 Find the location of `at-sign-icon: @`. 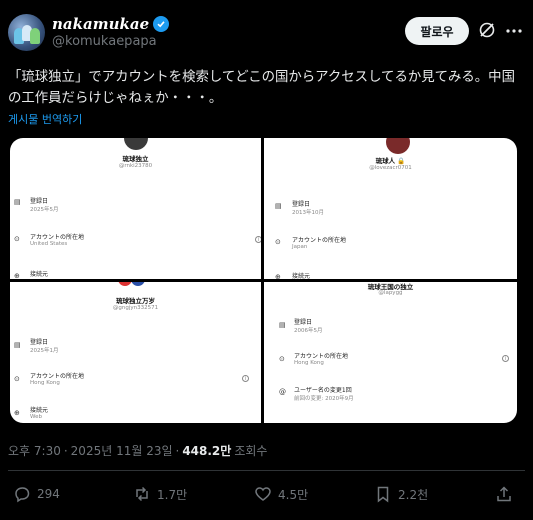

at-sign-icon: @ is located at coordinates (282, 392).